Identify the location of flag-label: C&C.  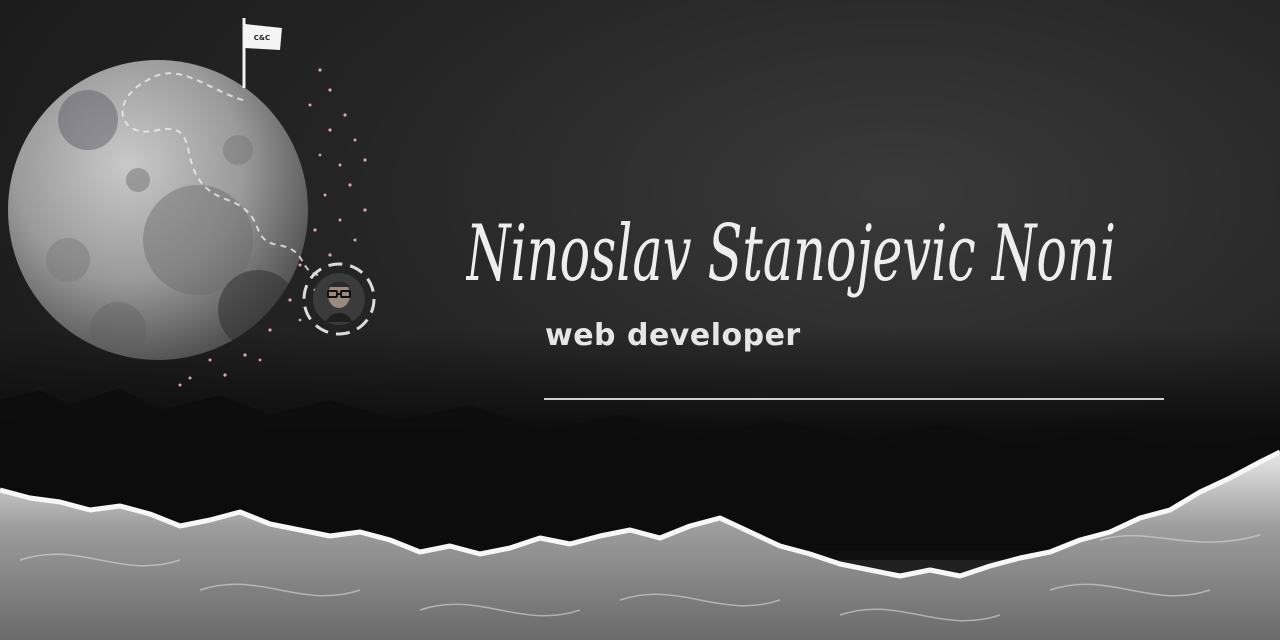
(262, 38).